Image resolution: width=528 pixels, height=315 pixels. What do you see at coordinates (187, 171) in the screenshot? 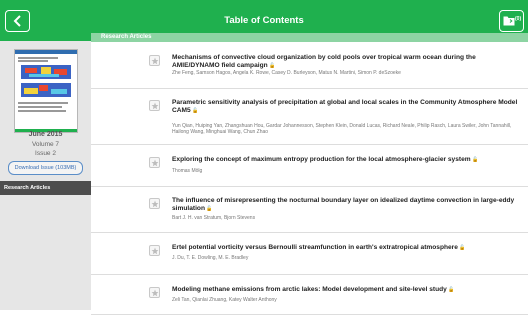
I see `article-authors: Thomas Mölg` at bounding box center [187, 171].